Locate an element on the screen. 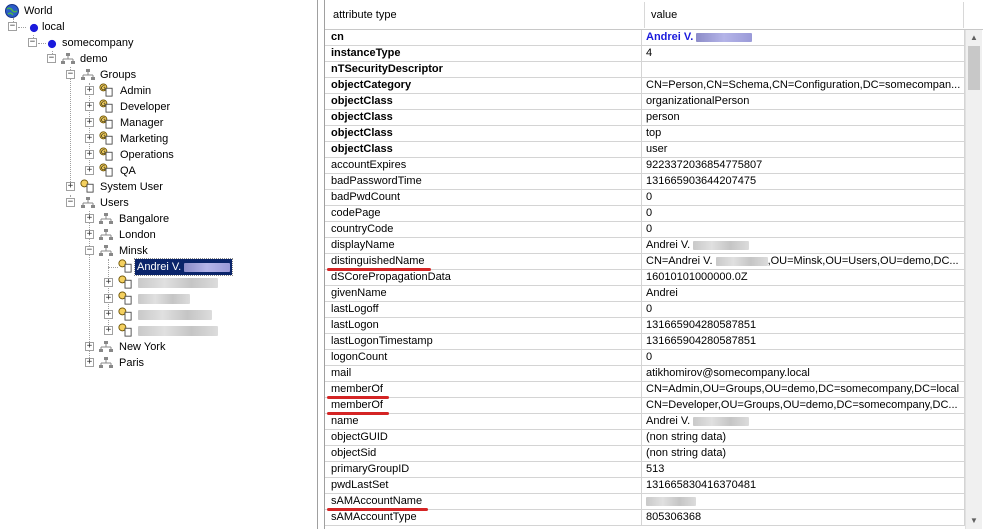  scrollbar-thumb is located at coordinates (974, 68).